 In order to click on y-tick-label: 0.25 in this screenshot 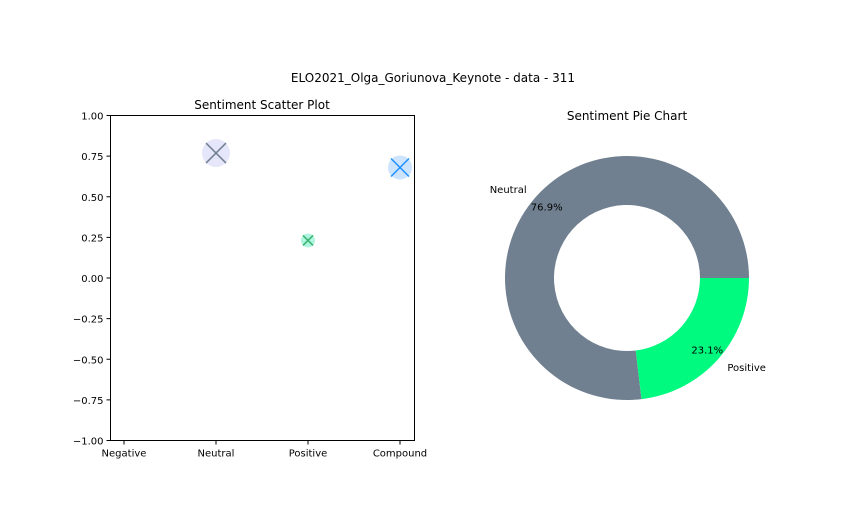, I will do `click(92, 238)`.